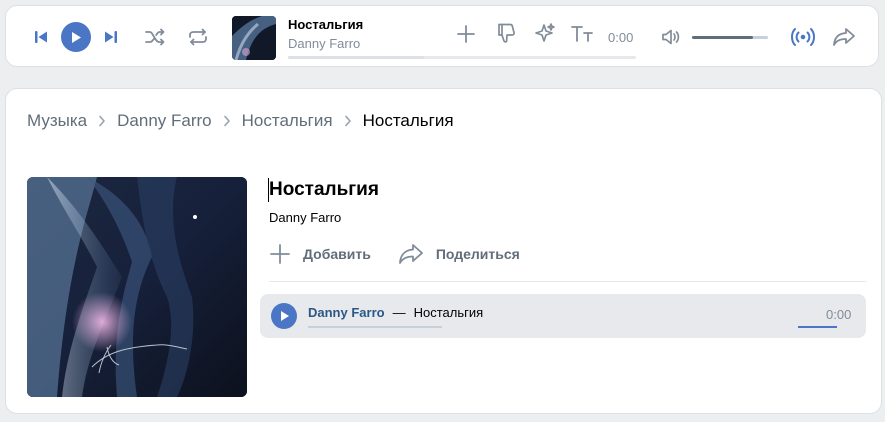 This screenshot has width=885, height=422. I want to click on seek-bar-fill, so click(356, 57).